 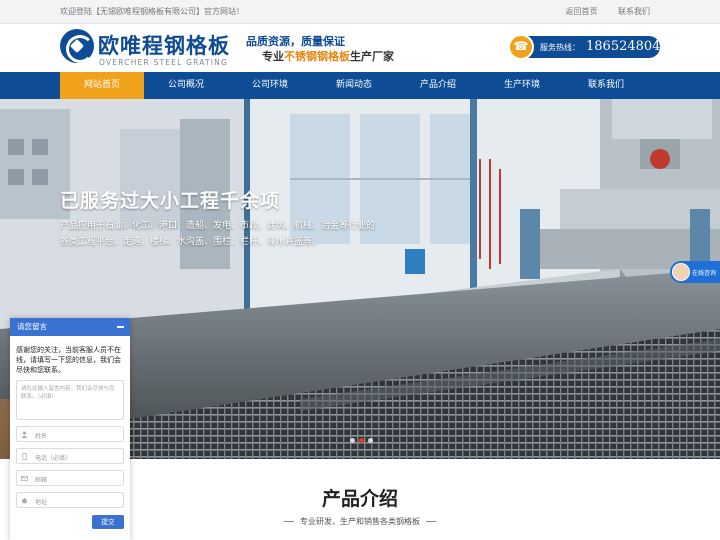 What do you see at coordinates (273, 56) in the screenshot?
I see `slogan-pre: 专业` at bounding box center [273, 56].